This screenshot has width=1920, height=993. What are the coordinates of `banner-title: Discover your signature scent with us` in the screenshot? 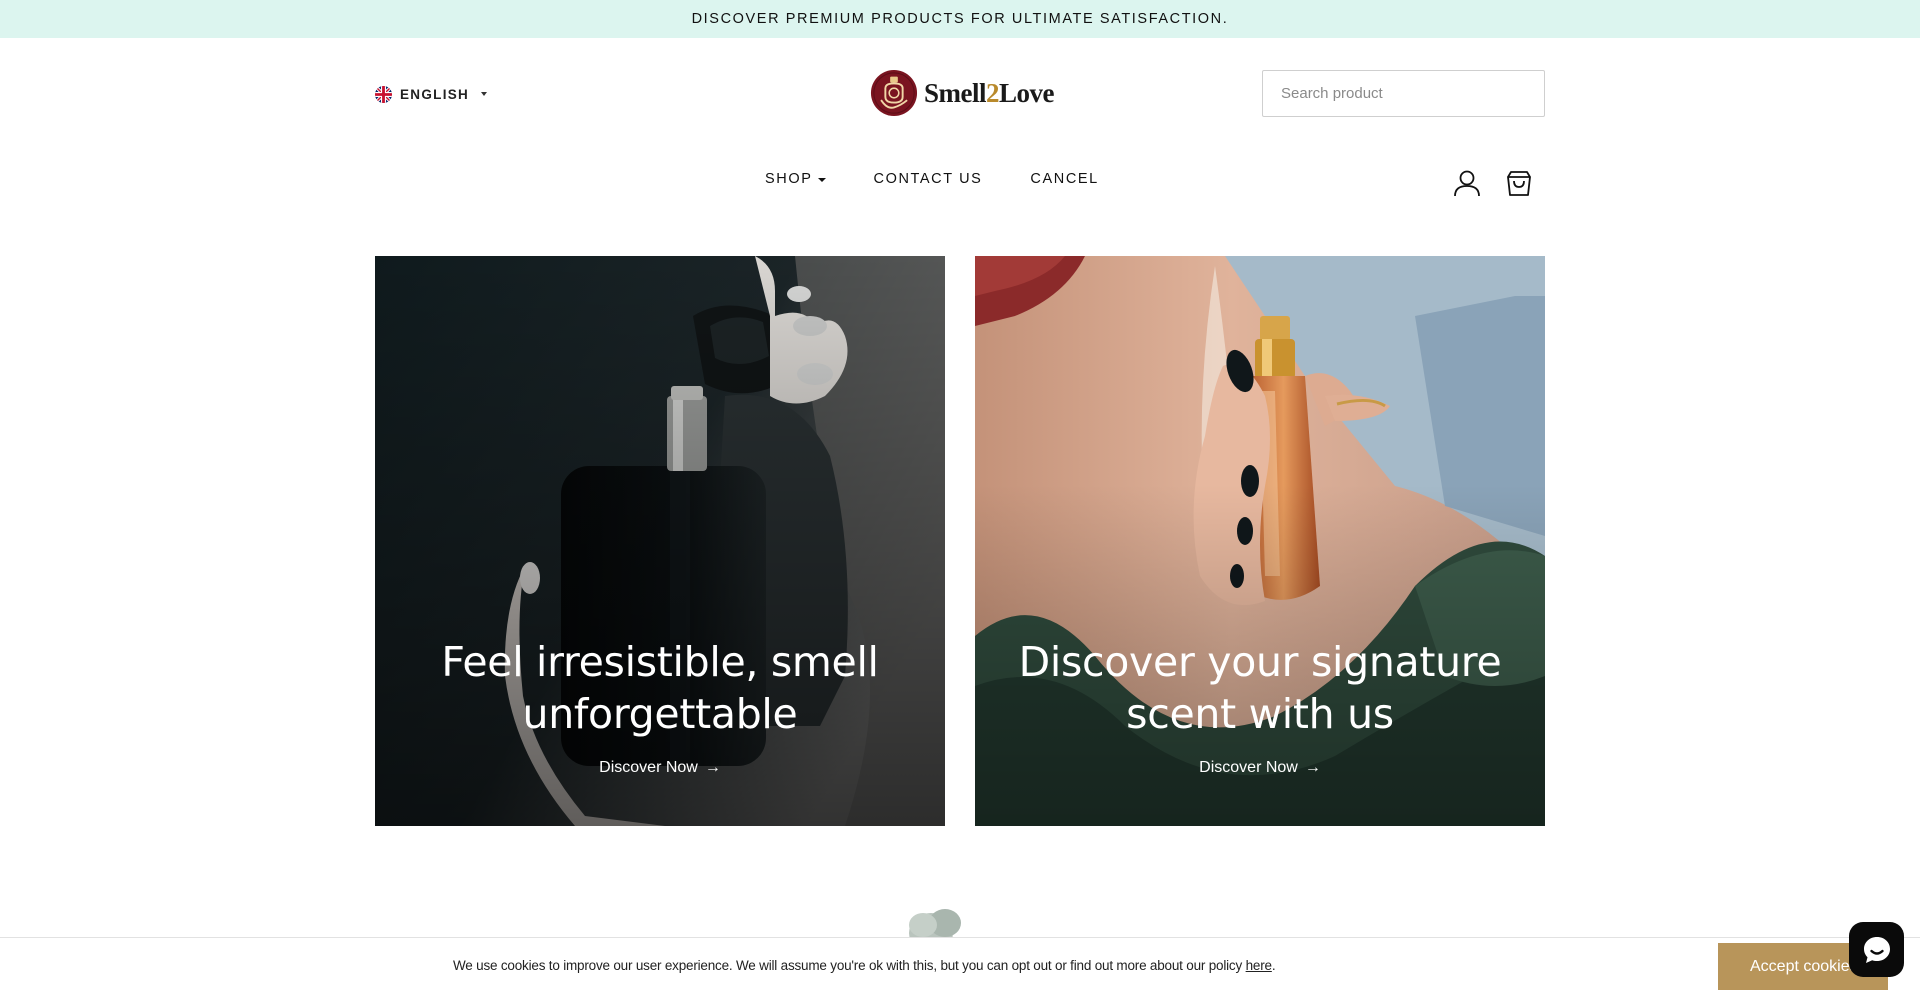 It's located at (1260, 688).